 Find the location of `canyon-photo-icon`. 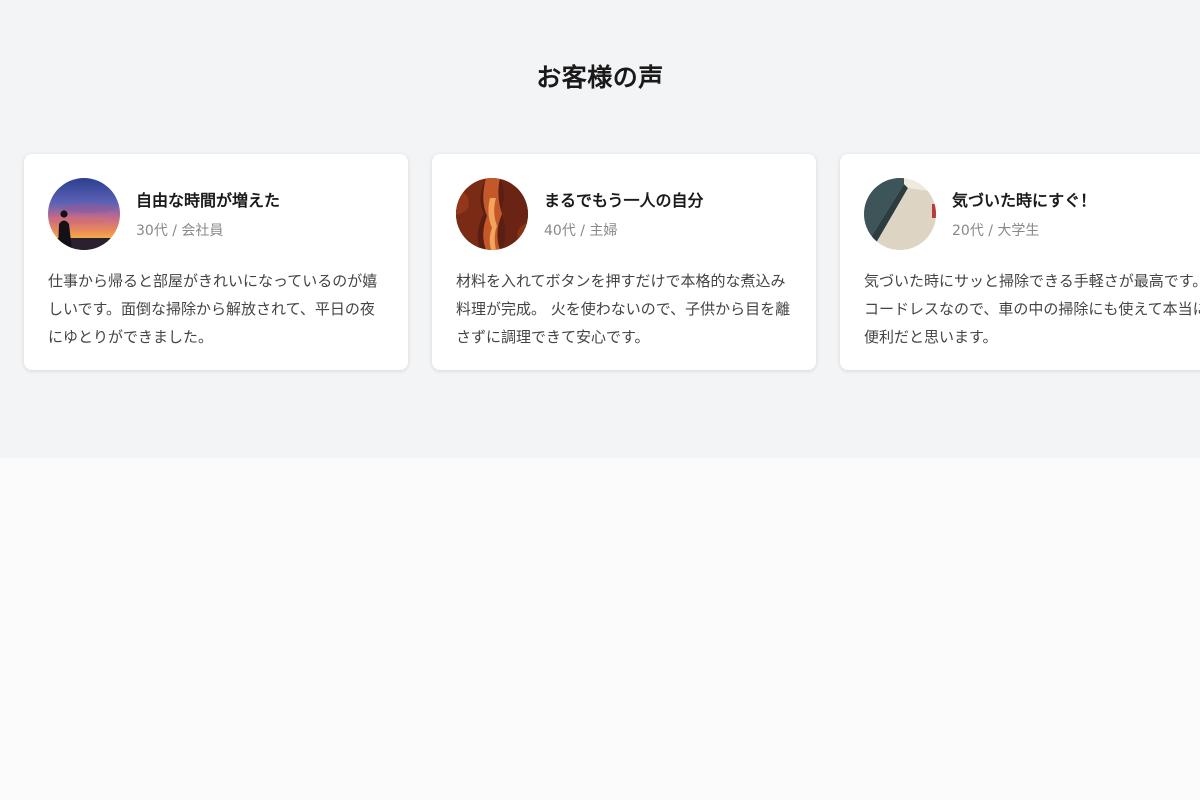

canyon-photo-icon is located at coordinates (492, 214).